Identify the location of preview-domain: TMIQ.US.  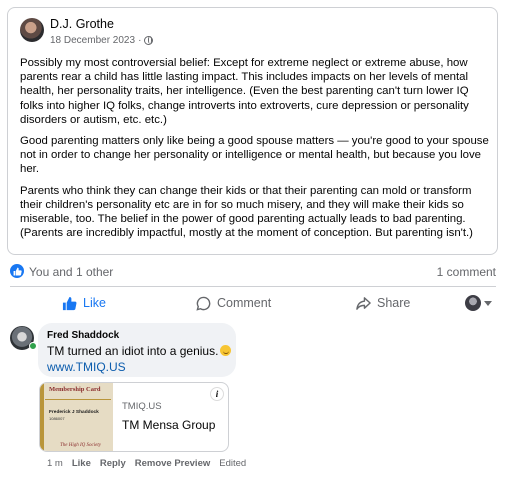
(142, 406).